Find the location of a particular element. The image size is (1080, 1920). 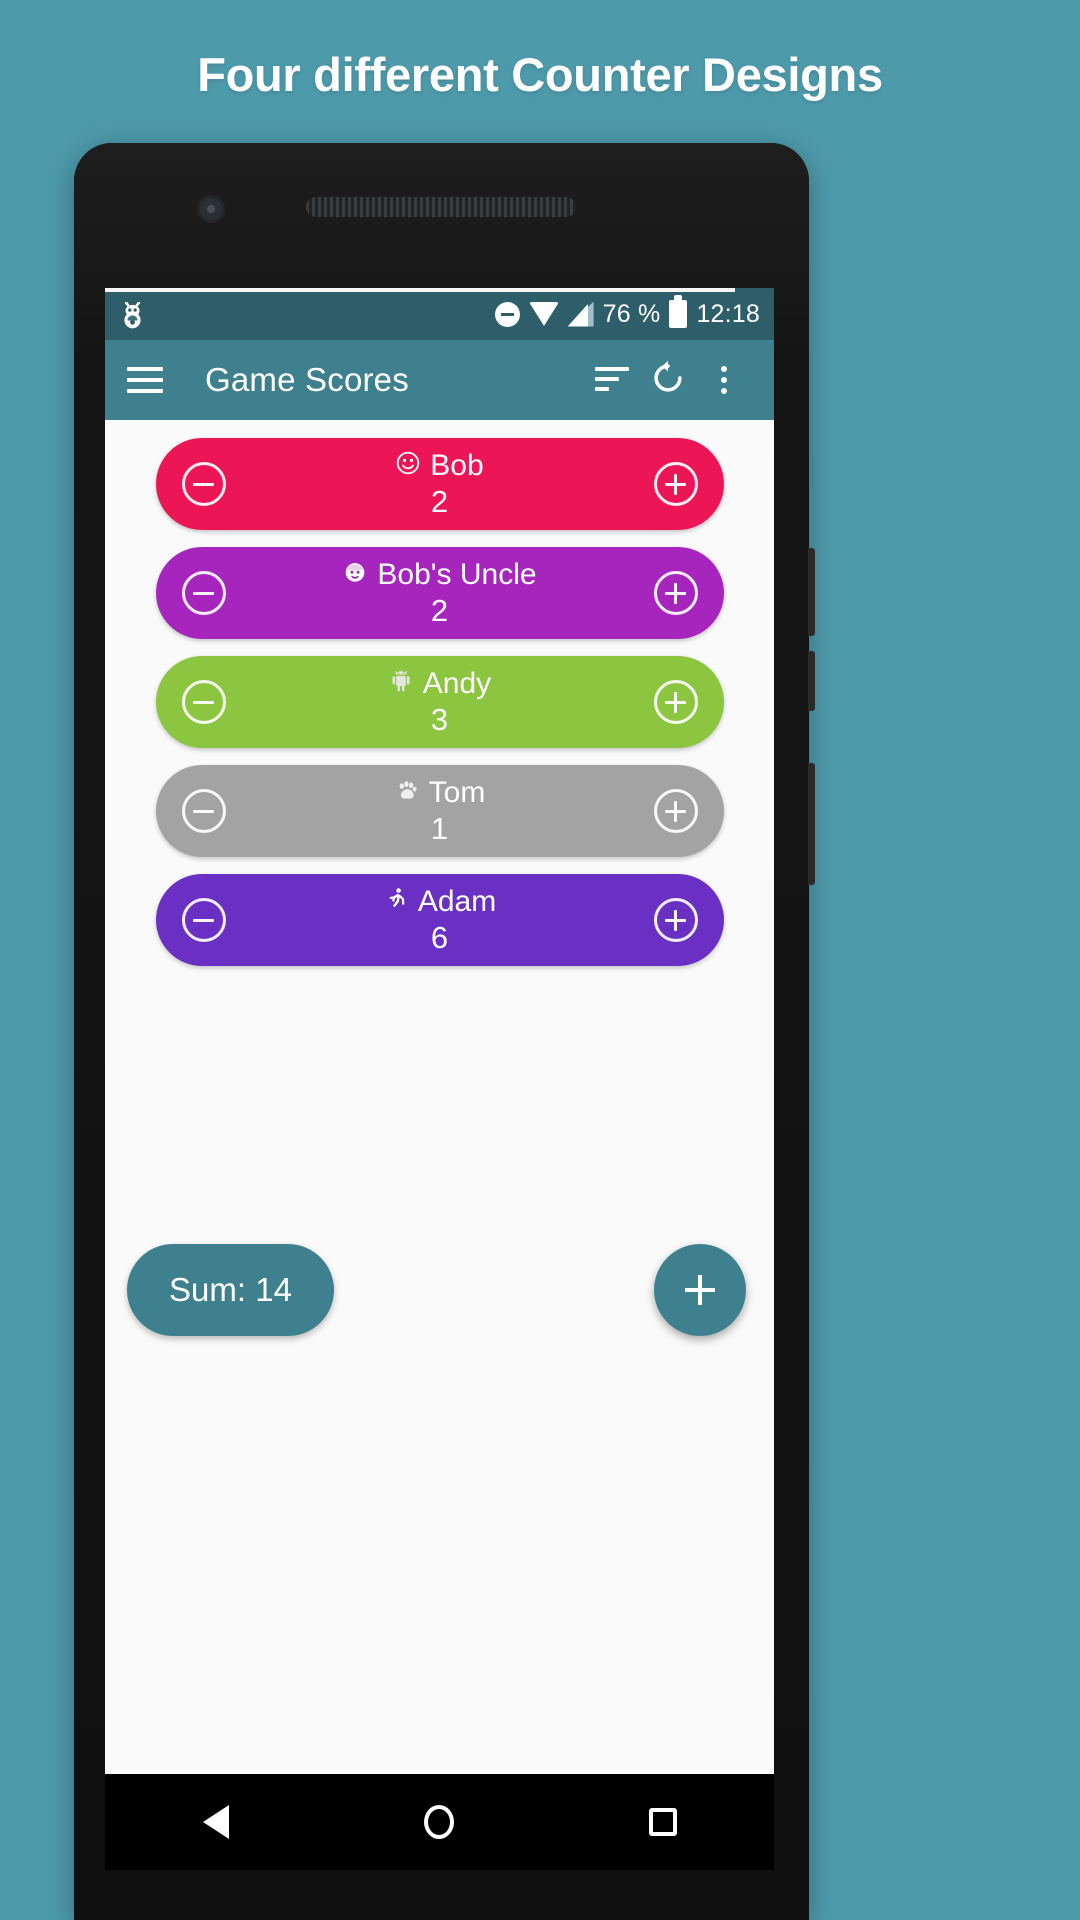

counter-name-row: Tom is located at coordinates (440, 792).